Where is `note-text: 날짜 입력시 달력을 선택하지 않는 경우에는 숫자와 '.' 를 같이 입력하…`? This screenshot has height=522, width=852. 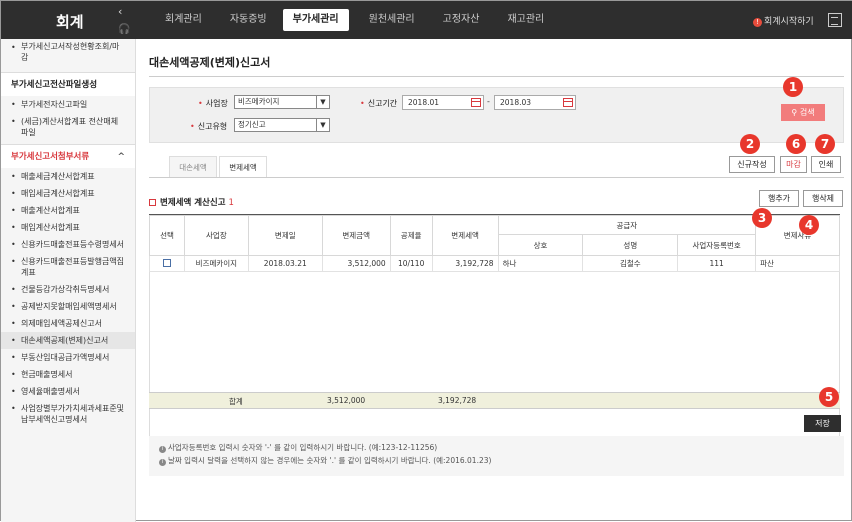
note-text: 날짜 입력시 달력을 선택하지 않는 경우에는 숫자와 '.' 를 같이 입력하… is located at coordinates (330, 460).